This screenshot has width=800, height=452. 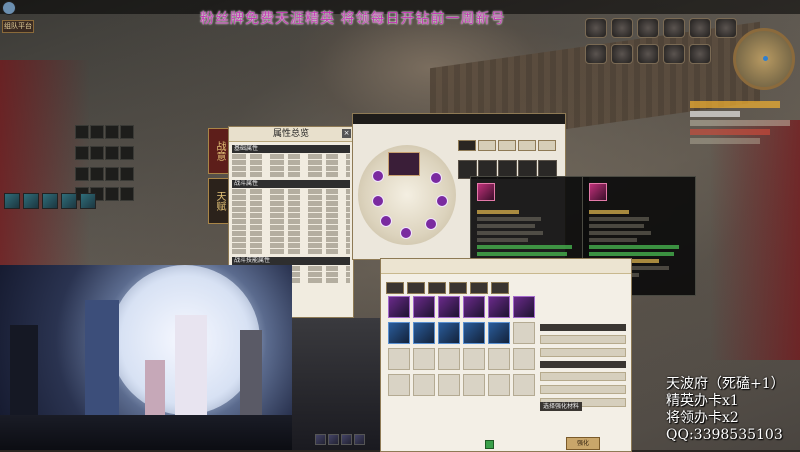 I want to click on quest-tracker, so click(x=744, y=122).